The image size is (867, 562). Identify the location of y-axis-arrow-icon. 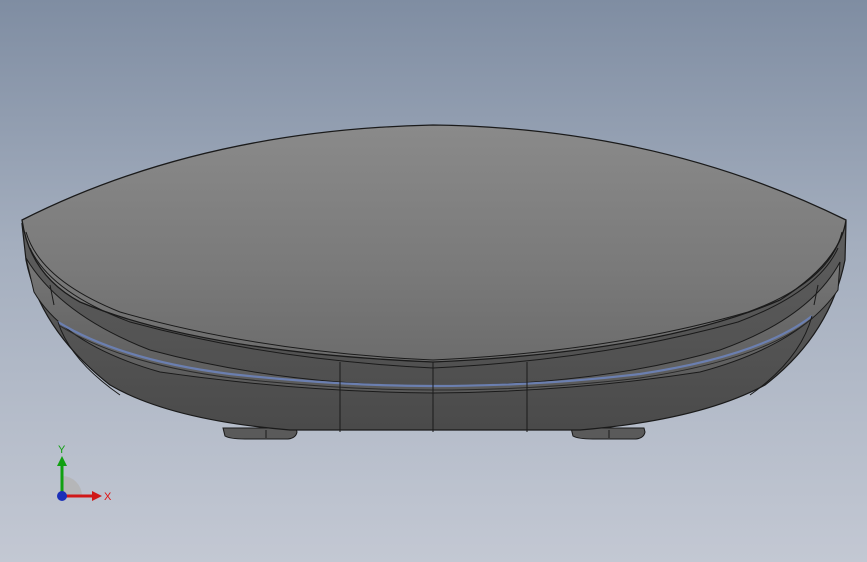
(62, 461).